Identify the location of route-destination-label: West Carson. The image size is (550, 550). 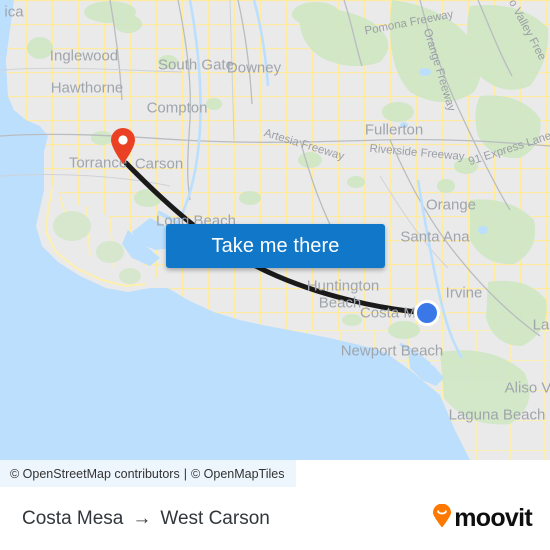
(215, 518).